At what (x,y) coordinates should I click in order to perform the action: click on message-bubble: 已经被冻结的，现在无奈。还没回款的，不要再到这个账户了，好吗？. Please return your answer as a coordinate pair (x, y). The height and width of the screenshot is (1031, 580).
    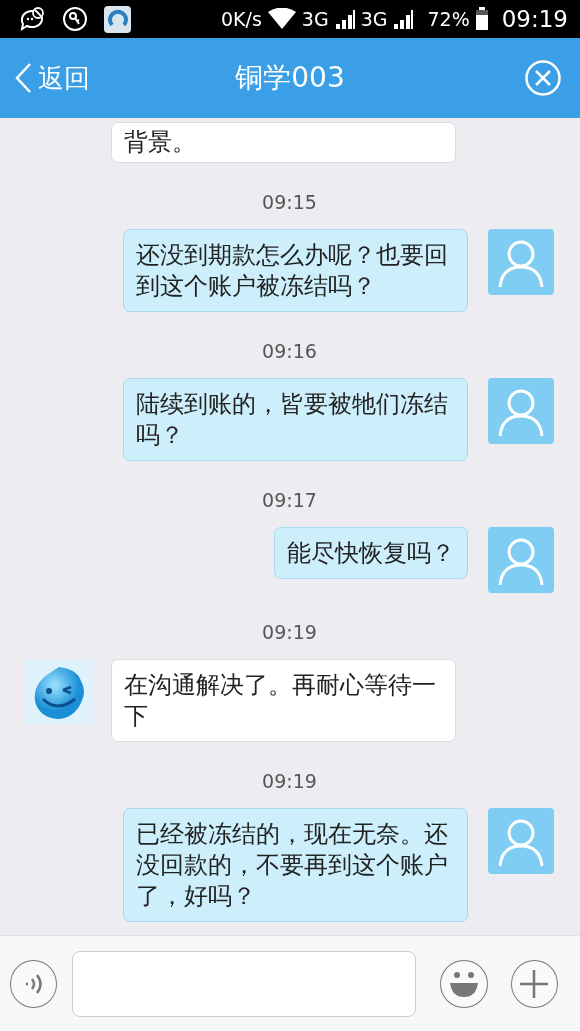
    Looking at the image, I should click on (295, 865).